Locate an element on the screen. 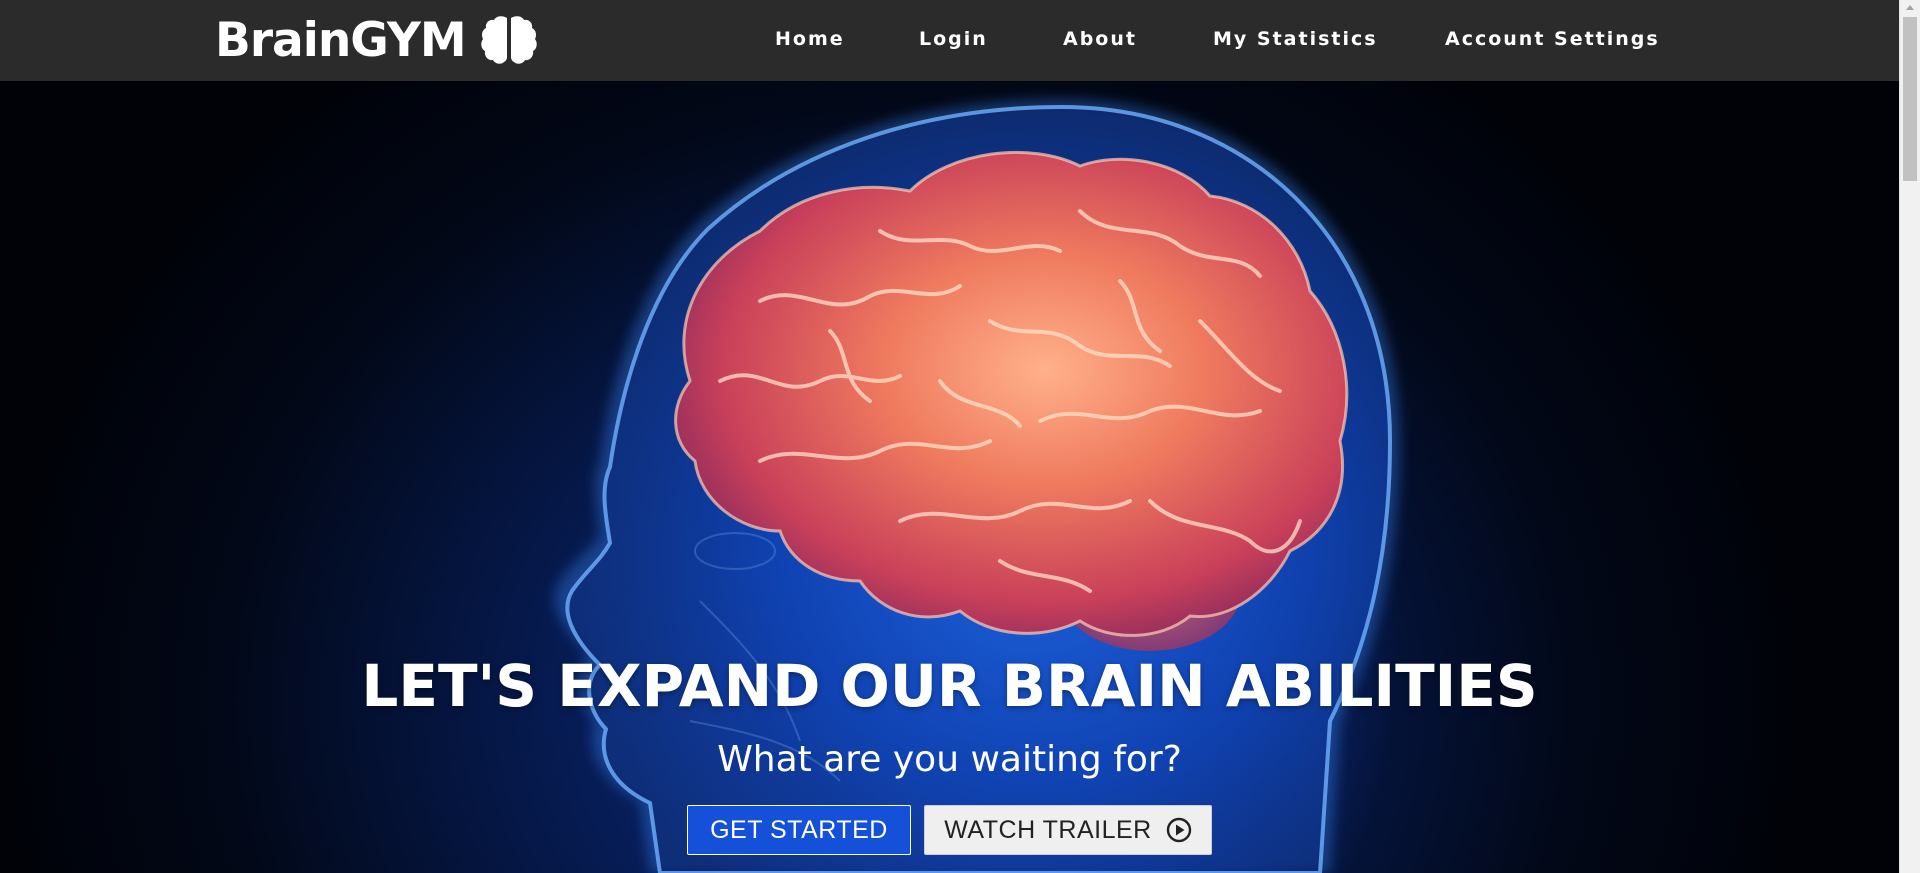  nav-my-statistics: My Statistics is located at coordinates (1295, 39).